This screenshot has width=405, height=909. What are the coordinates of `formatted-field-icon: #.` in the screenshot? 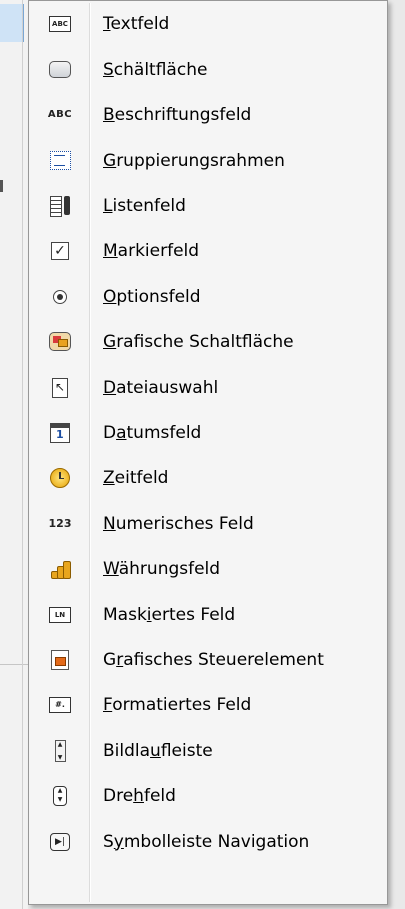 It's located at (60, 704).